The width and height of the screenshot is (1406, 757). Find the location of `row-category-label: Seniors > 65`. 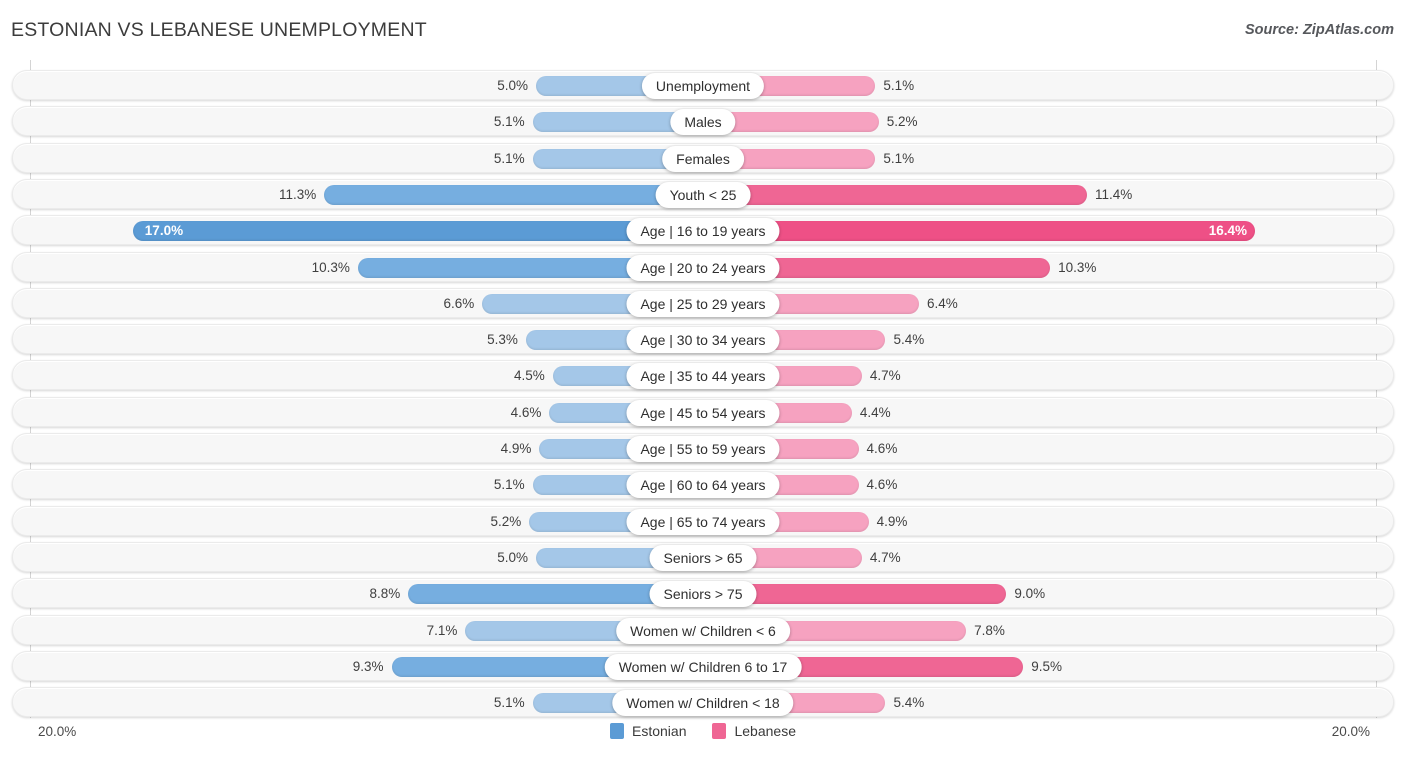

row-category-label: Seniors > 65 is located at coordinates (703, 557).